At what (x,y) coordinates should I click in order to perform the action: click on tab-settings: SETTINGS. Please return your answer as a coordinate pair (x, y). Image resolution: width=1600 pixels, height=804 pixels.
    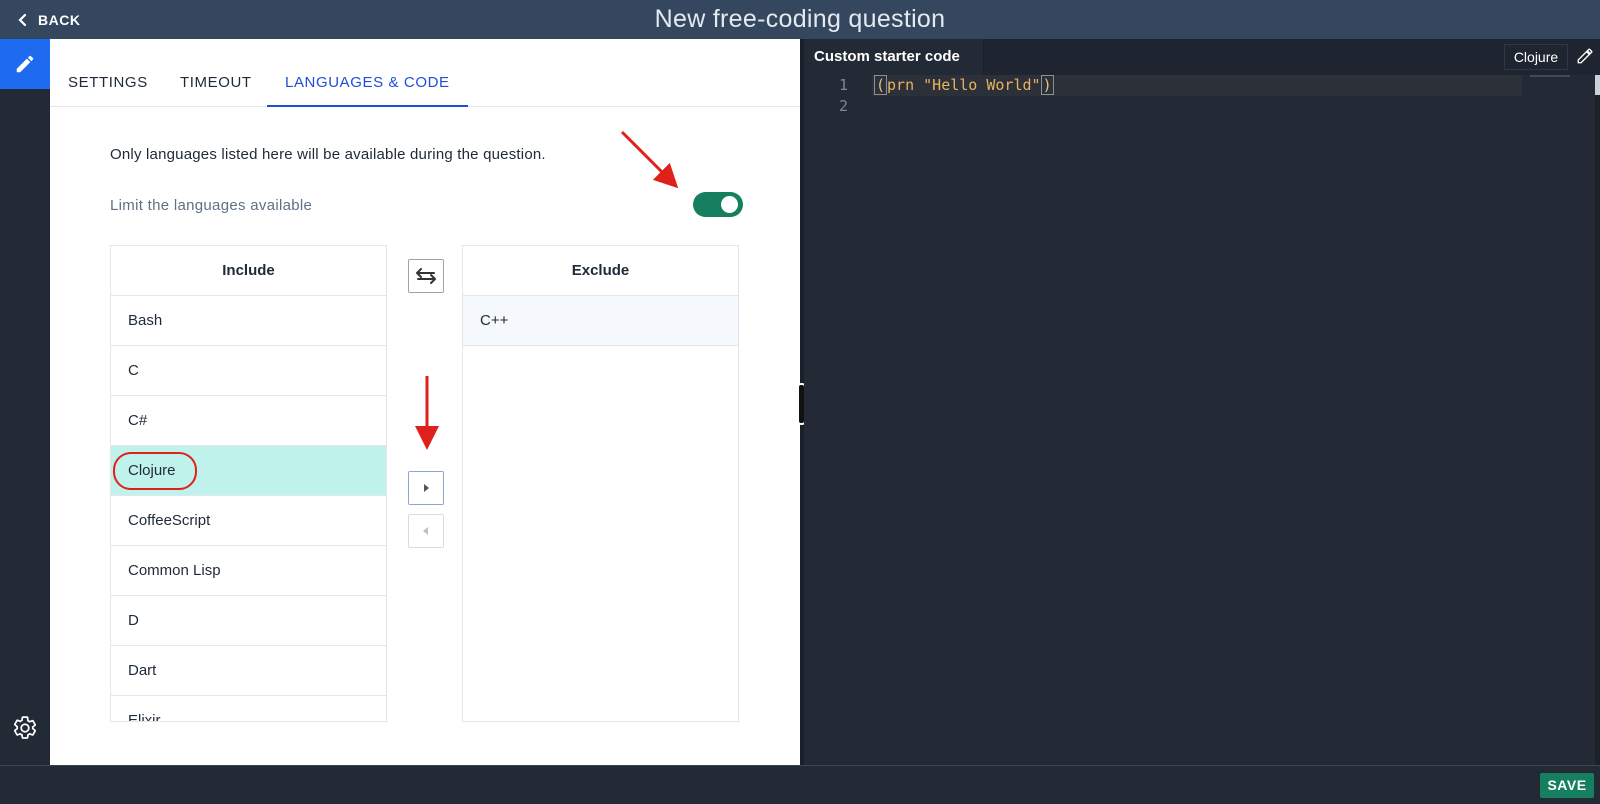
    Looking at the image, I should click on (108, 87).